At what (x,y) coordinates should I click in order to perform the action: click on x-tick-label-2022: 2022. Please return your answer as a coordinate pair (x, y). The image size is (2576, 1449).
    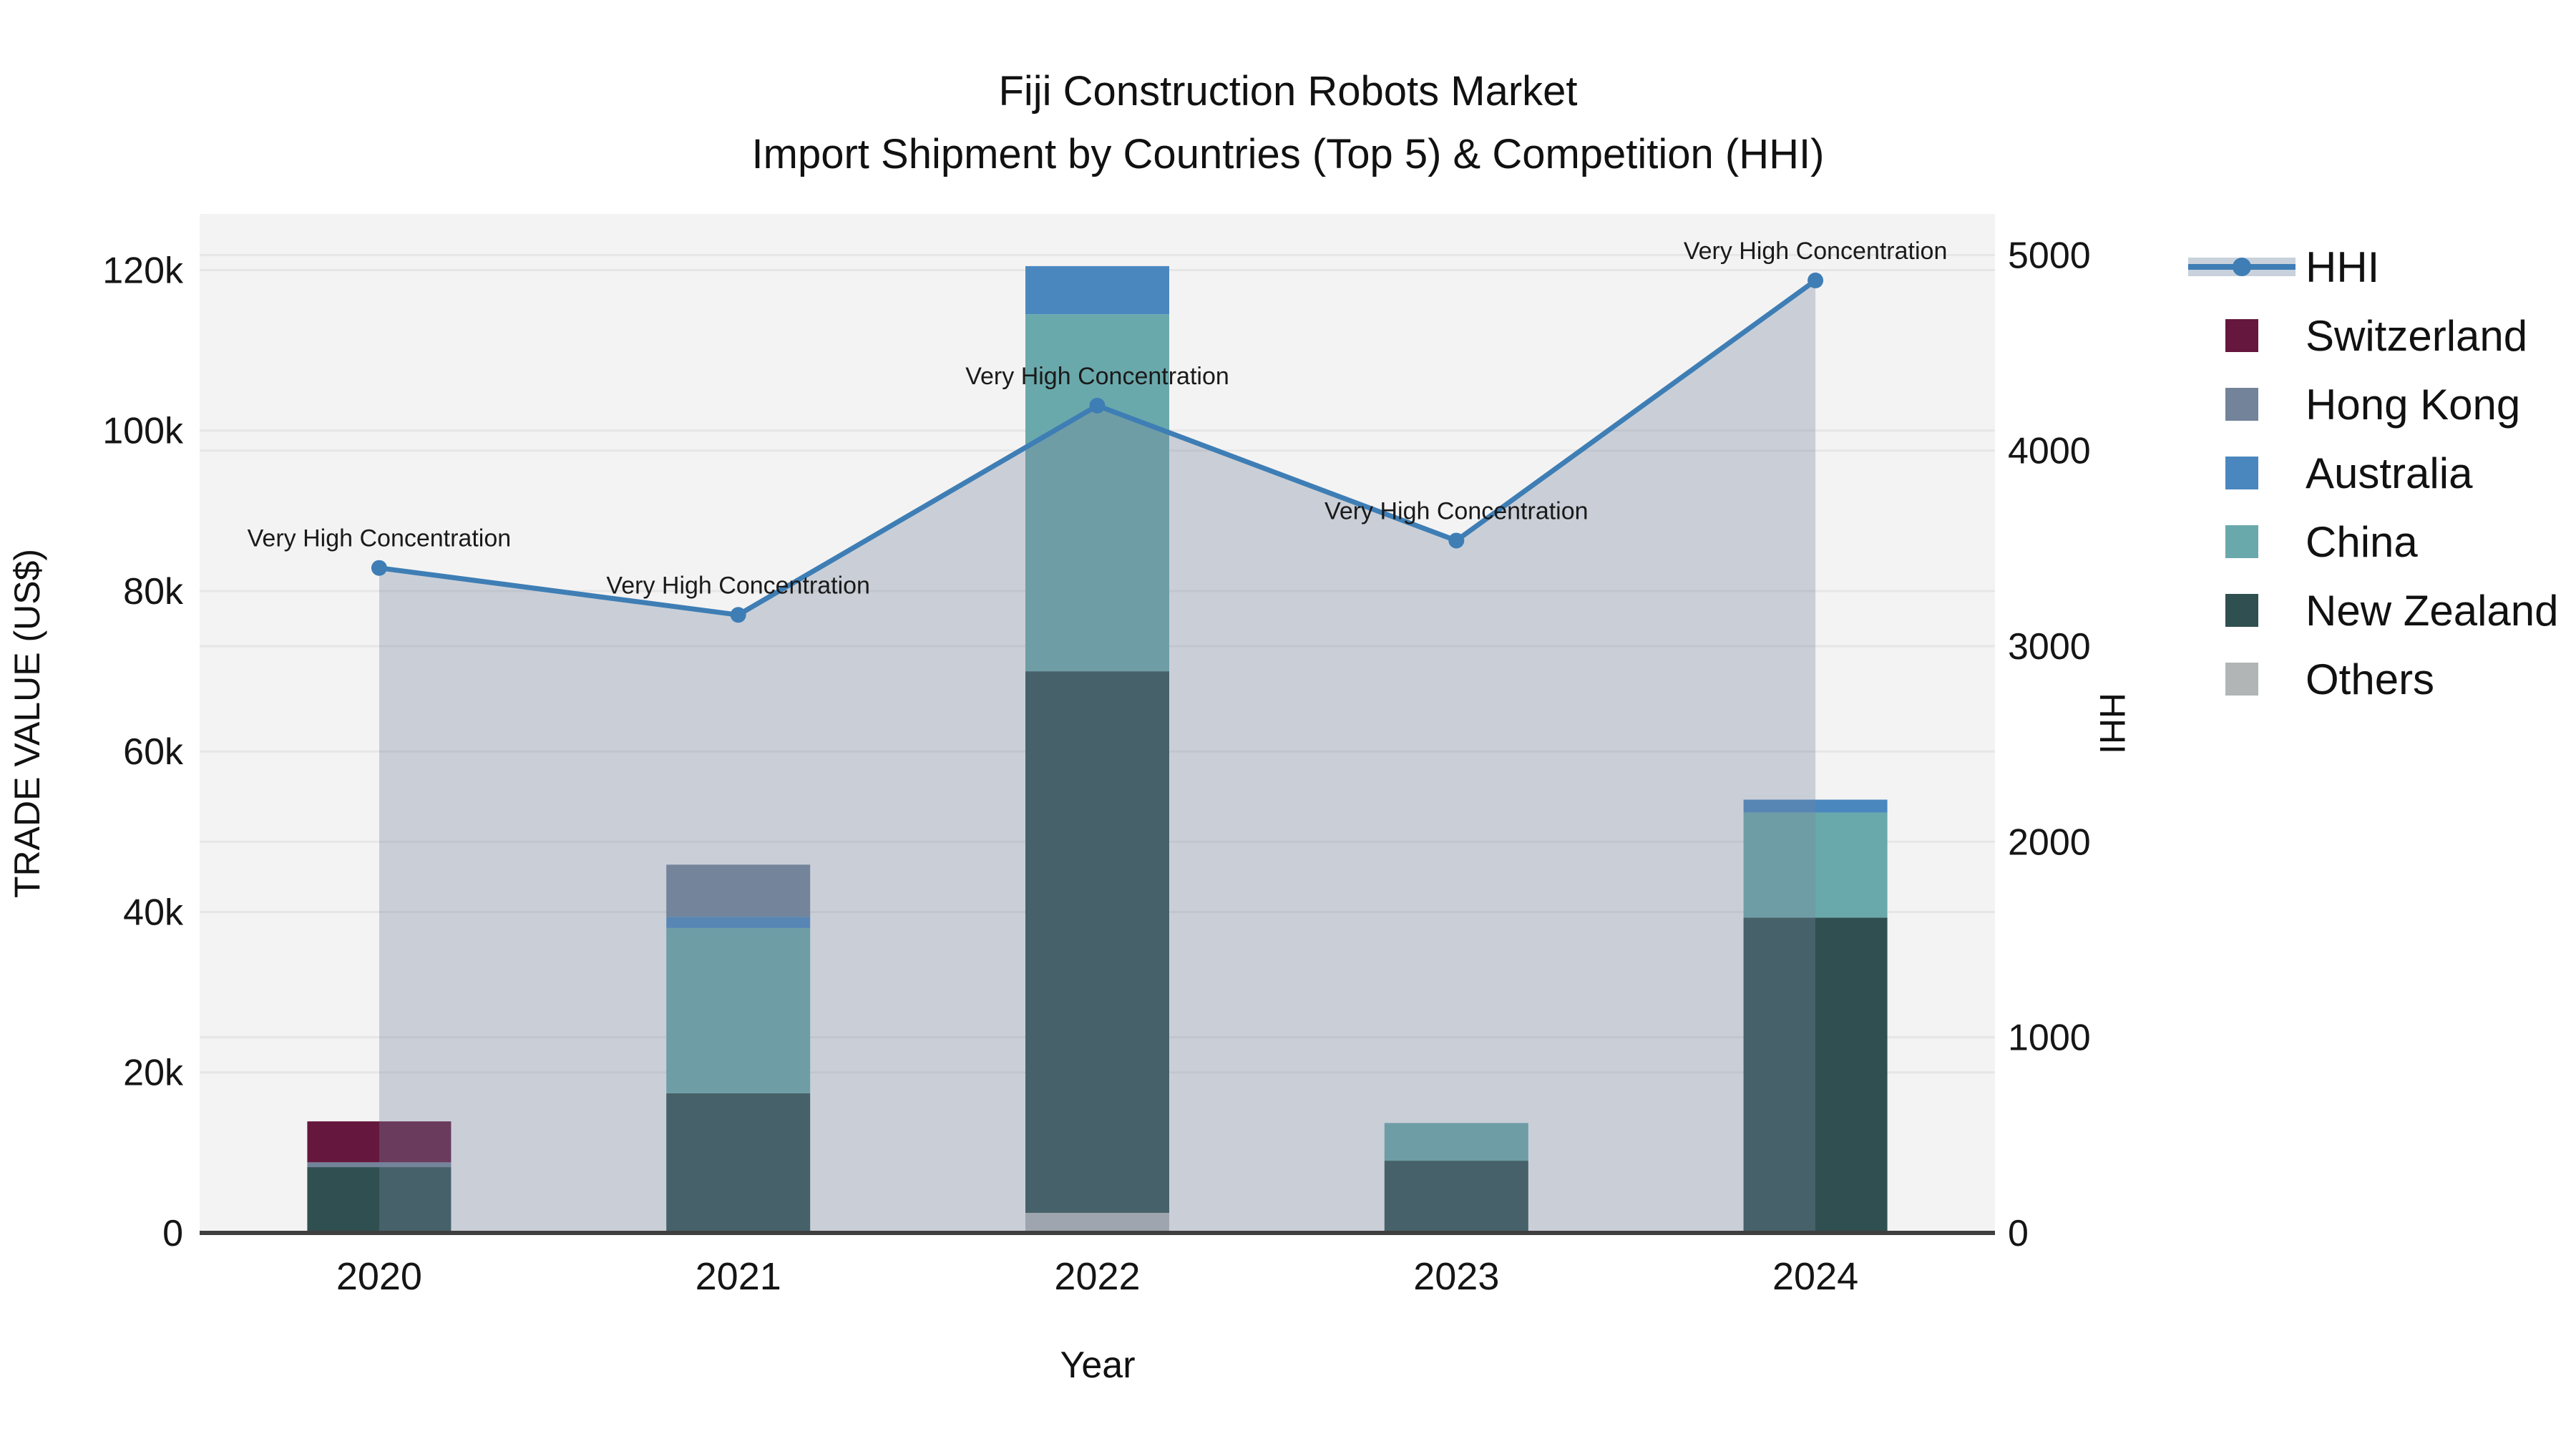
    Looking at the image, I should click on (1097, 1276).